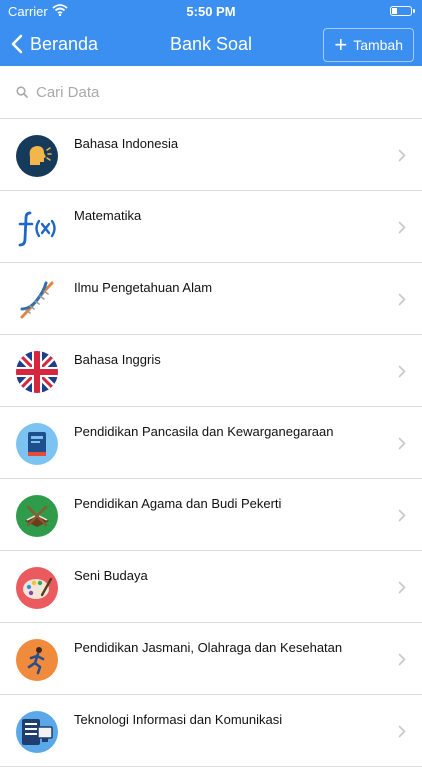 The width and height of the screenshot is (422, 767). Describe the element at coordinates (111, 575) in the screenshot. I see `list-item-label: Seni Budaya` at that location.